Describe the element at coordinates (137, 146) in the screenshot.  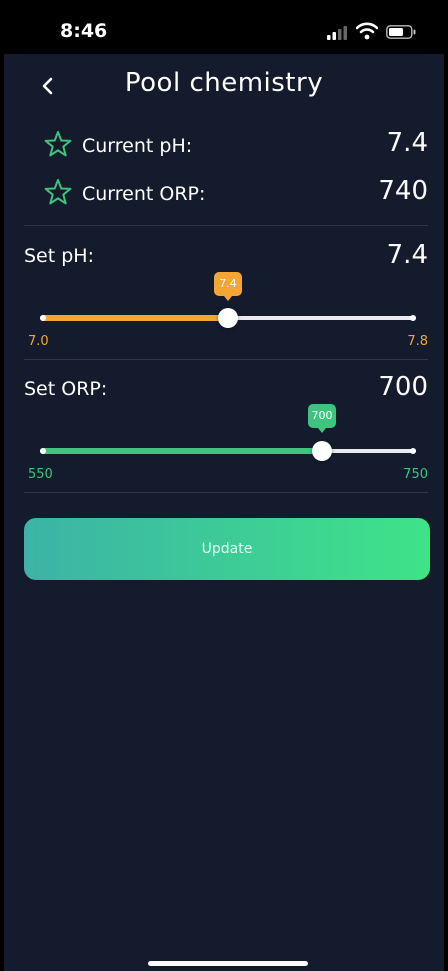
I see `current-ph-label: Current pH:` at that location.